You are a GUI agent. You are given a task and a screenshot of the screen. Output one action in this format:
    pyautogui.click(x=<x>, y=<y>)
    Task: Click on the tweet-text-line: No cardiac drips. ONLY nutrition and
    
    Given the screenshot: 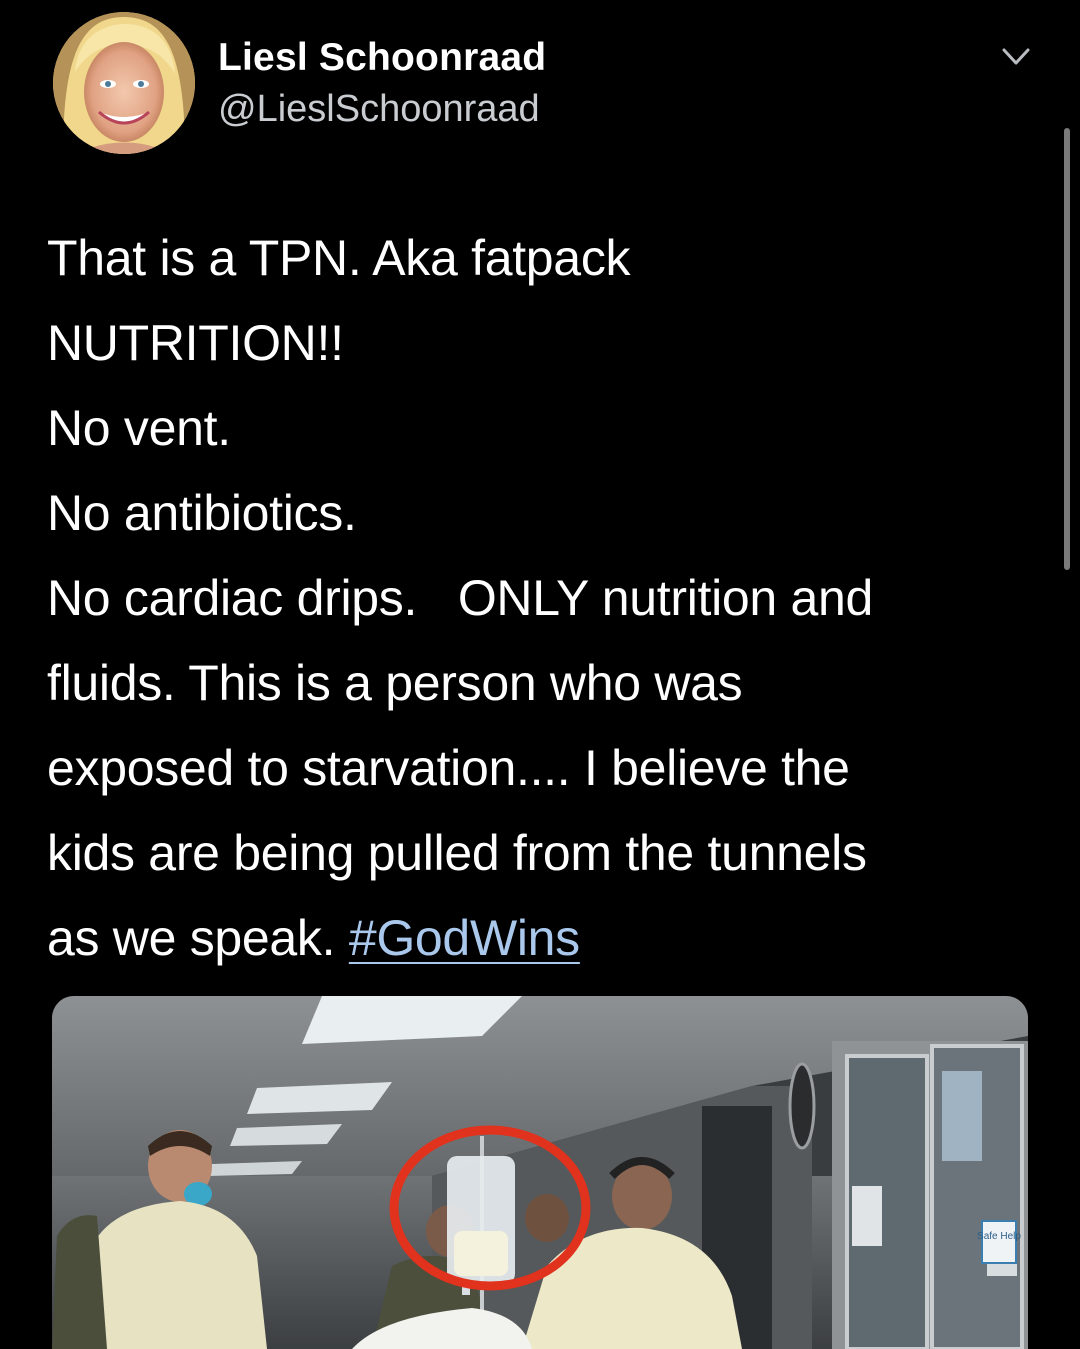 What is the action you would take?
    pyautogui.click(x=460, y=598)
    